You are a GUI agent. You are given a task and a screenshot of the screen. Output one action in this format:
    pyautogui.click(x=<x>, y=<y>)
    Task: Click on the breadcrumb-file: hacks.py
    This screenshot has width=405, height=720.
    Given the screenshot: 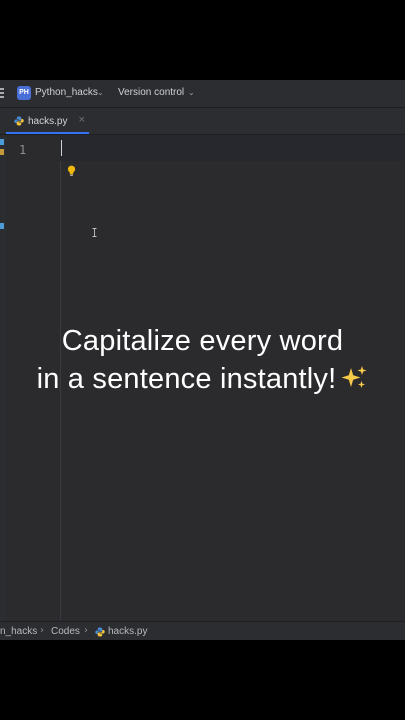 What is the action you would take?
    pyautogui.click(x=127, y=631)
    